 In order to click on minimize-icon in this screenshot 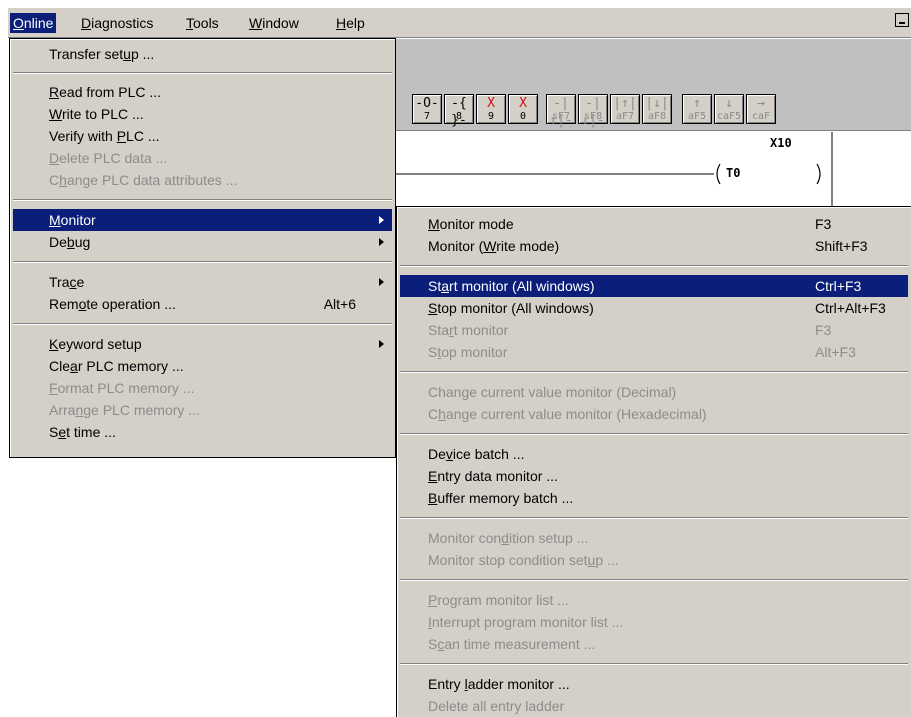, I will do `click(902, 20)`.